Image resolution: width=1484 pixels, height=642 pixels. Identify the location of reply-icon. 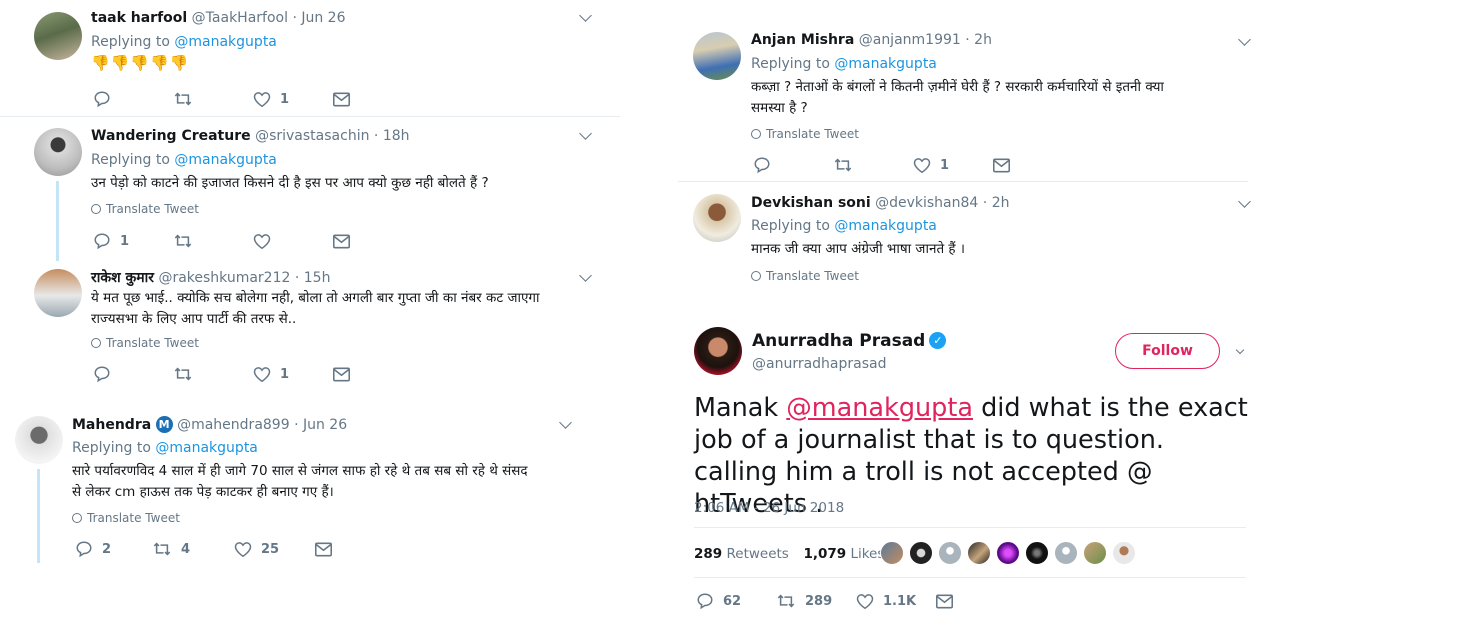
(705, 601).